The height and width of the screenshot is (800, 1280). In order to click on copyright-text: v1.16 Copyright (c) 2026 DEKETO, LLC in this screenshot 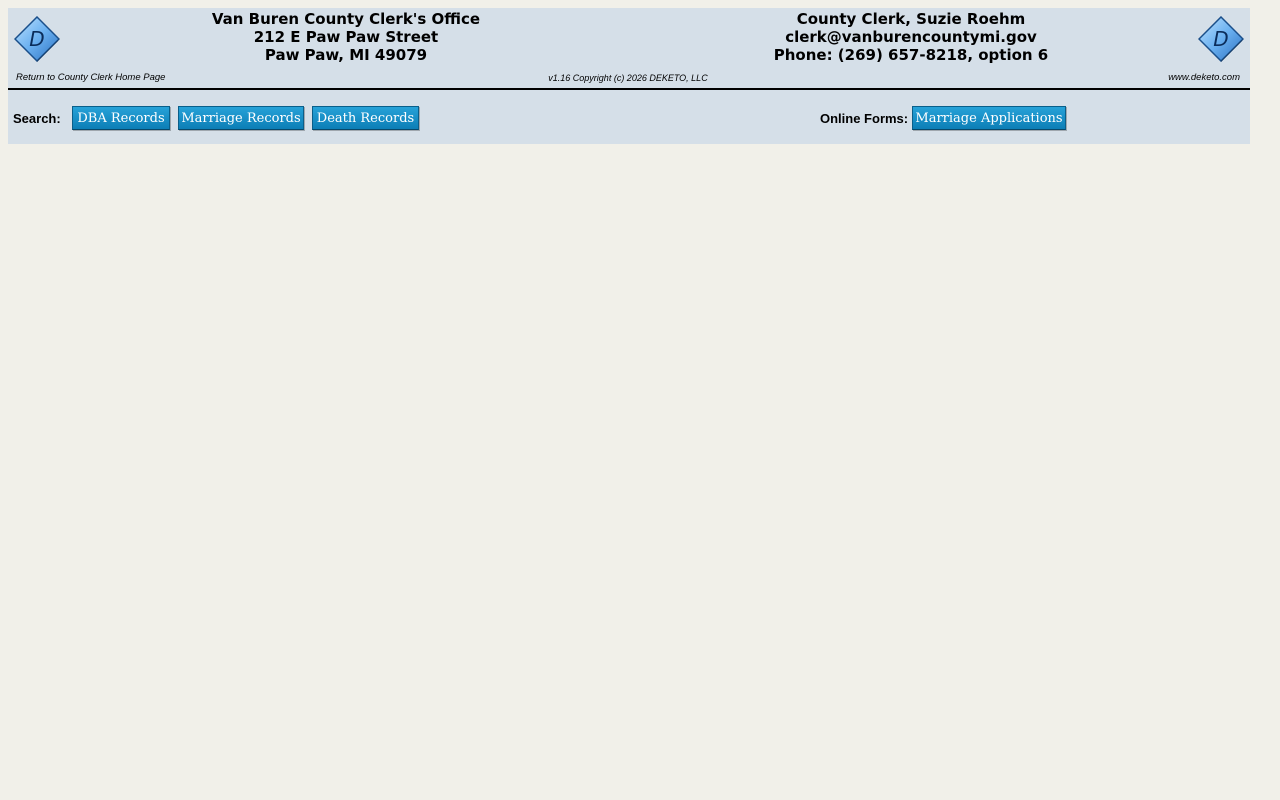, I will do `click(628, 78)`.